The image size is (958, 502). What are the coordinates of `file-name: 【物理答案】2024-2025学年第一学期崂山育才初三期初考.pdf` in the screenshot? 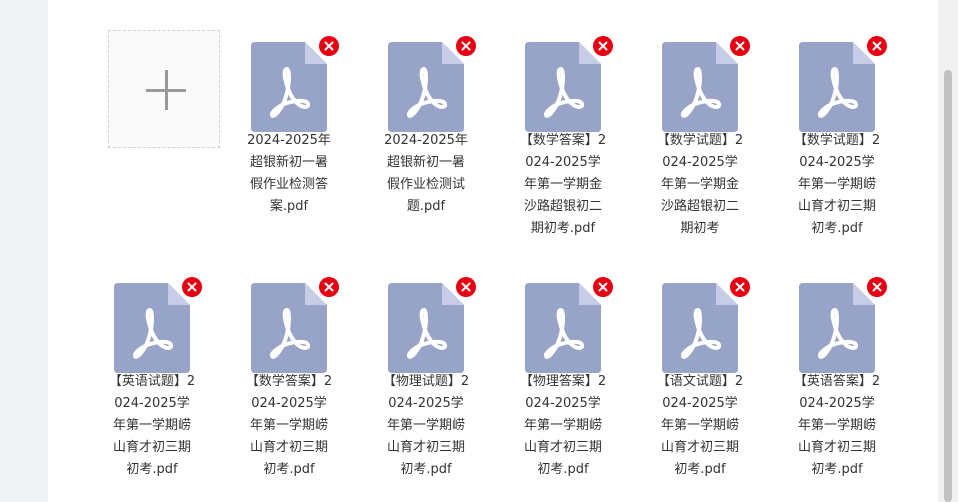 It's located at (563, 425).